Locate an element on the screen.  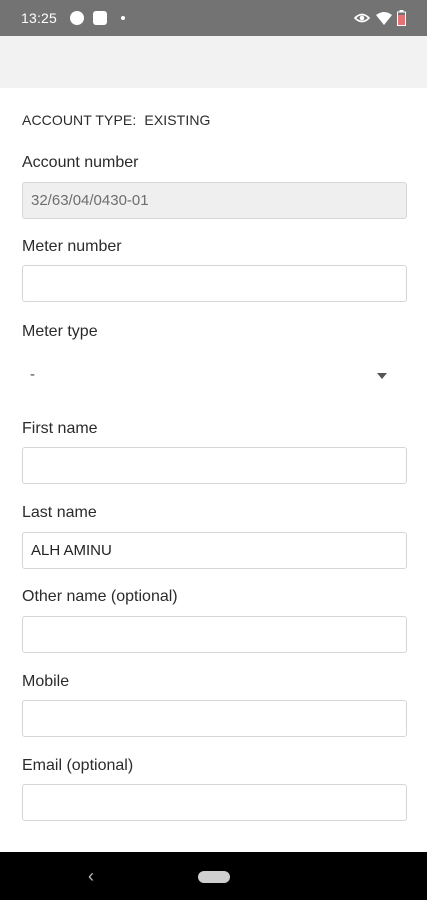
account-type: ACCOUNT TYPE: EXISTING is located at coordinates (116, 120).